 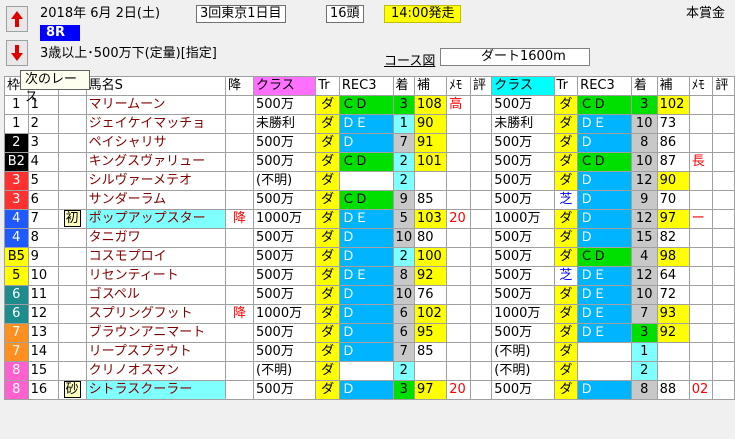 I want to click on col-ho-2: 補, so click(x=673, y=86).